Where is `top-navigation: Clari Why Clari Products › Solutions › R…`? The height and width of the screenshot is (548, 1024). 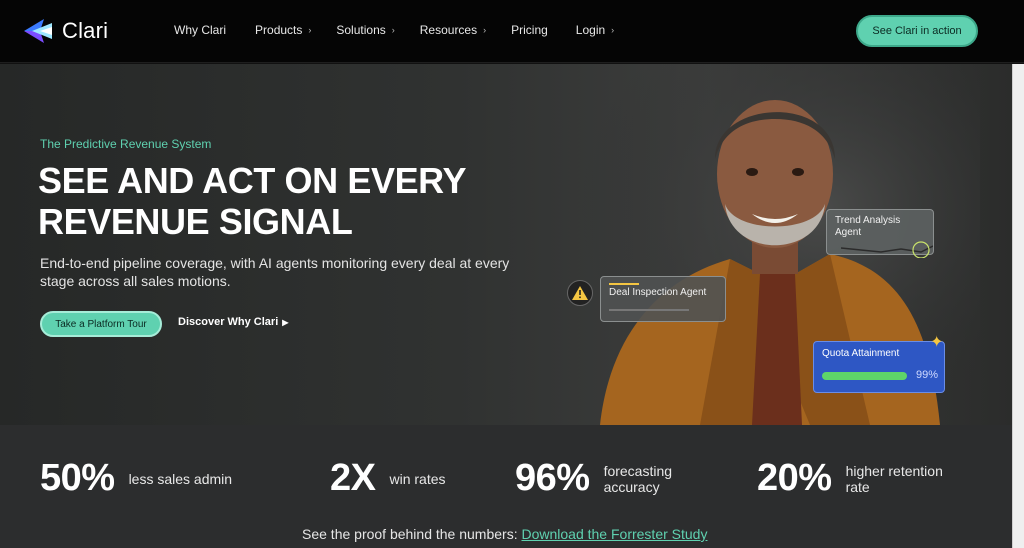 top-navigation: Clari Why Clari Products › Solutions › R… is located at coordinates (512, 31).